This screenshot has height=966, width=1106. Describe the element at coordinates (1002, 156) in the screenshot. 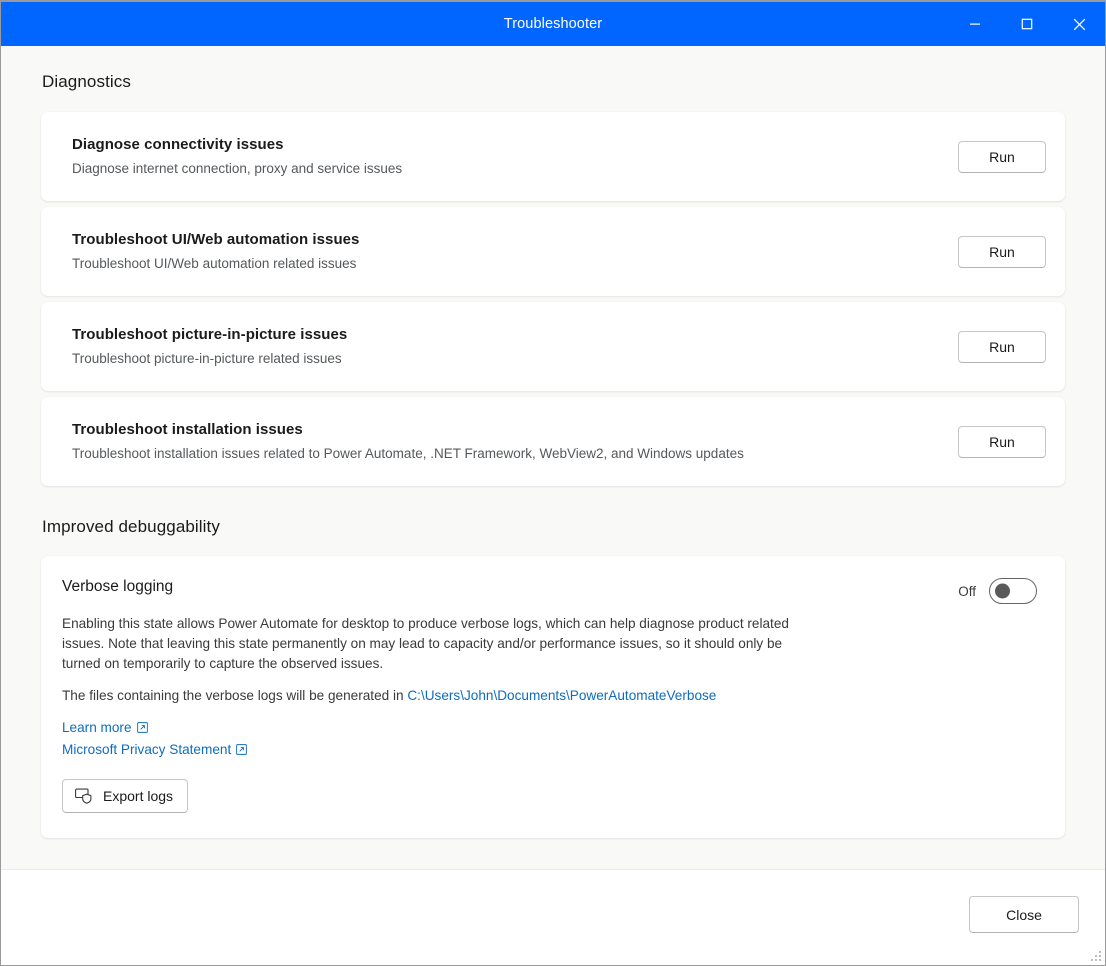

I see `run-button-connectivity: Run` at that location.